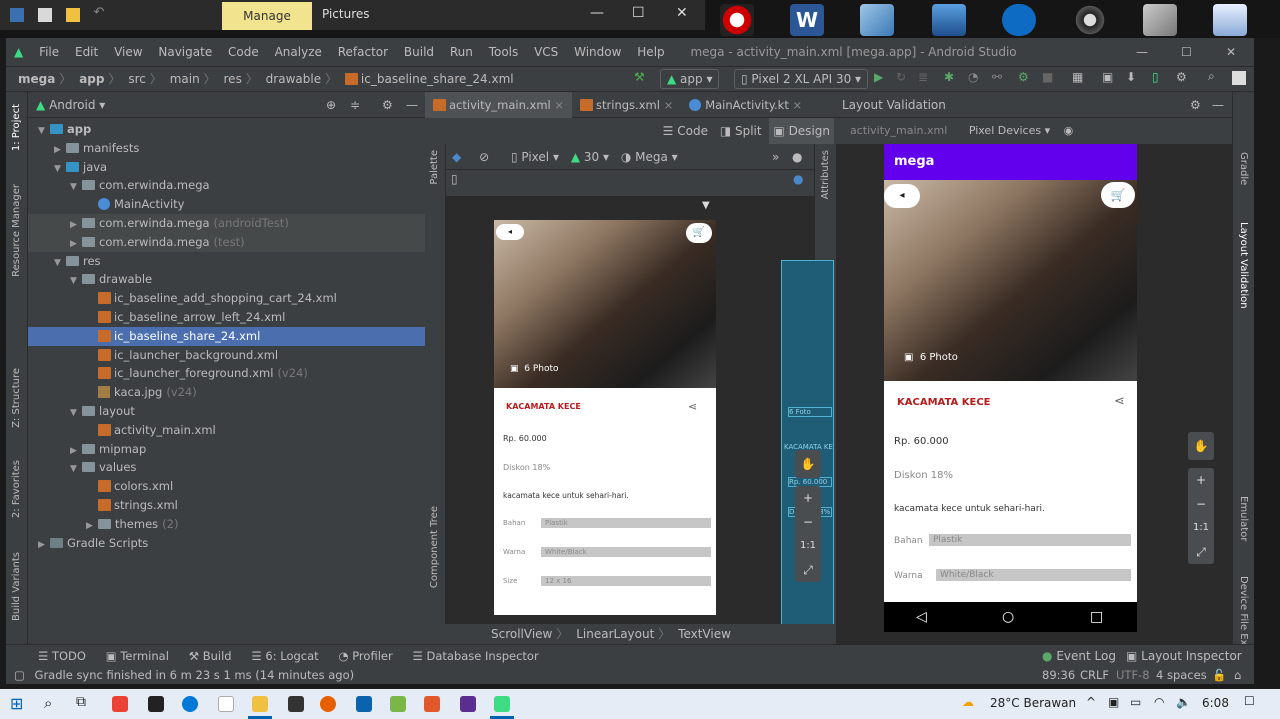 The image size is (1280, 719). Describe the element at coordinates (685, 131) in the screenshot. I see `mode-code-button: ☰ Code` at that location.